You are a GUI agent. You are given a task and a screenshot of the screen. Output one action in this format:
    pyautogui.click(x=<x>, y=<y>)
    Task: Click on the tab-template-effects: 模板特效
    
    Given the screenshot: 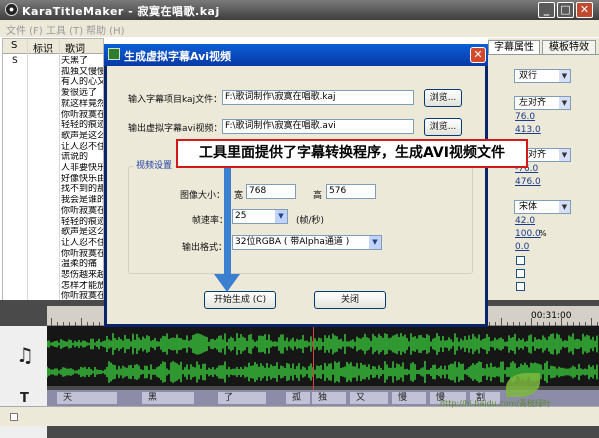 What is the action you would take?
    pyautogui.click(x=569, y=47)
    